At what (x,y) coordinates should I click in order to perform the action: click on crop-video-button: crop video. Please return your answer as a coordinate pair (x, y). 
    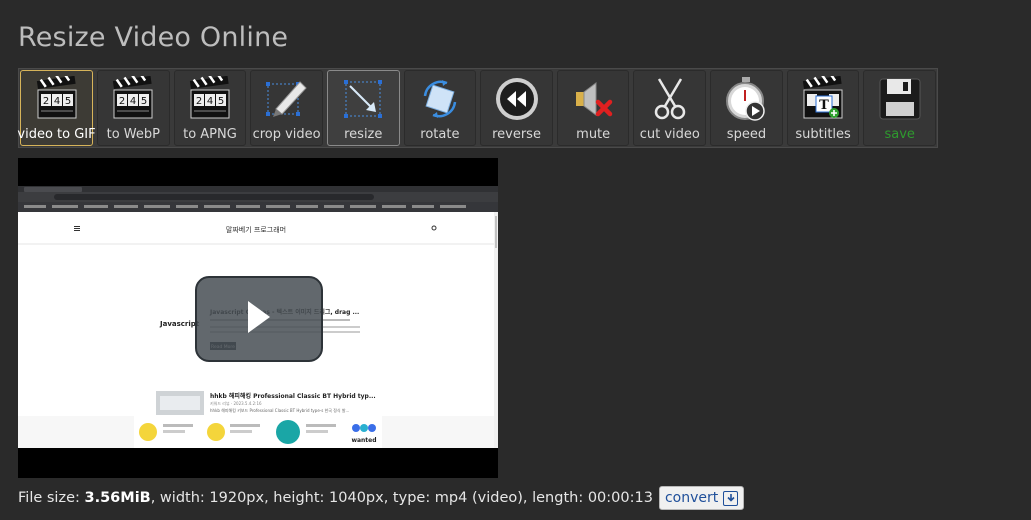
    Looking at the image, I should click on (286, 108).